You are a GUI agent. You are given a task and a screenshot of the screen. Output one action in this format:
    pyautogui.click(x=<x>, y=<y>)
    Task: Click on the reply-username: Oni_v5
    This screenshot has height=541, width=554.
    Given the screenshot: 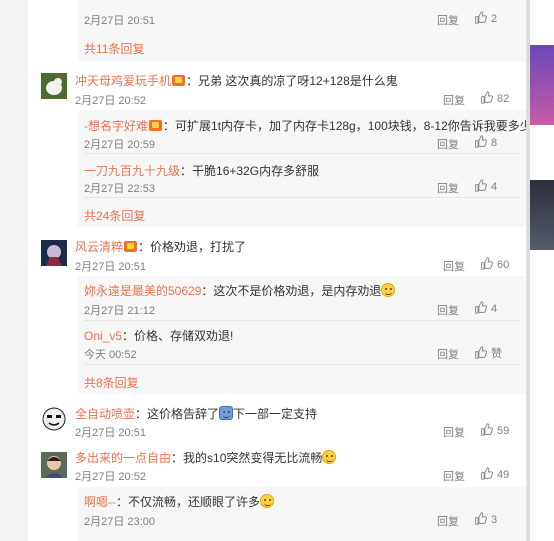 What is the action you would take?
    pyautogui.click(x=103, y=336)
    